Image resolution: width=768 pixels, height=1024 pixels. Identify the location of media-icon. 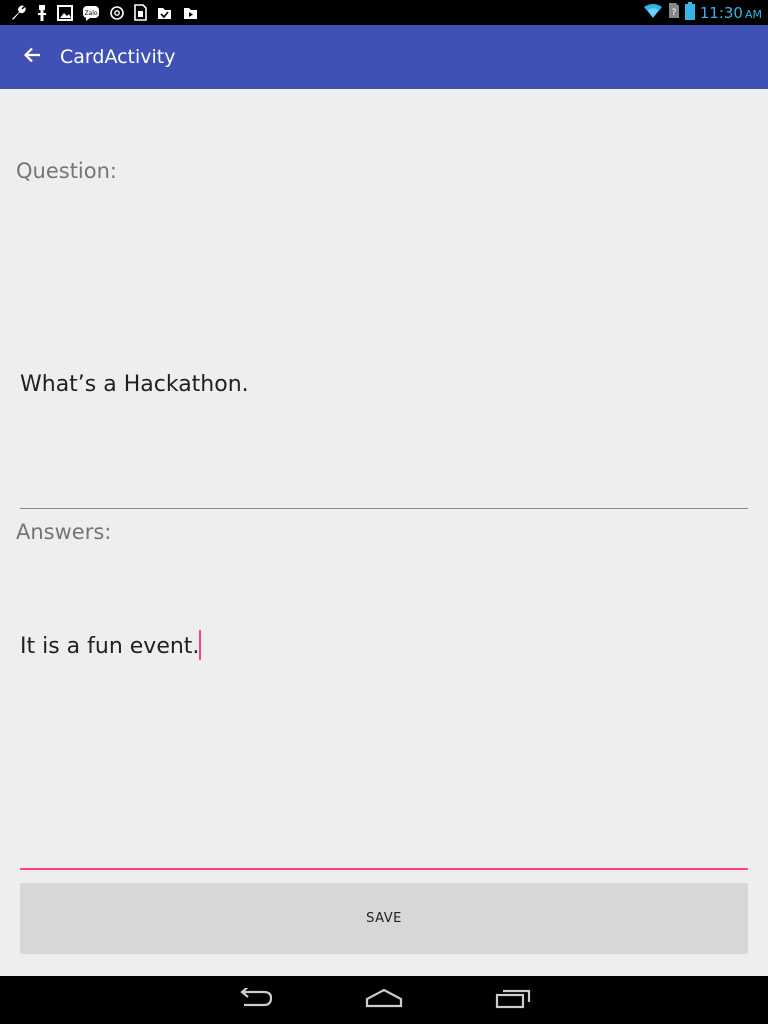
(190, 13).